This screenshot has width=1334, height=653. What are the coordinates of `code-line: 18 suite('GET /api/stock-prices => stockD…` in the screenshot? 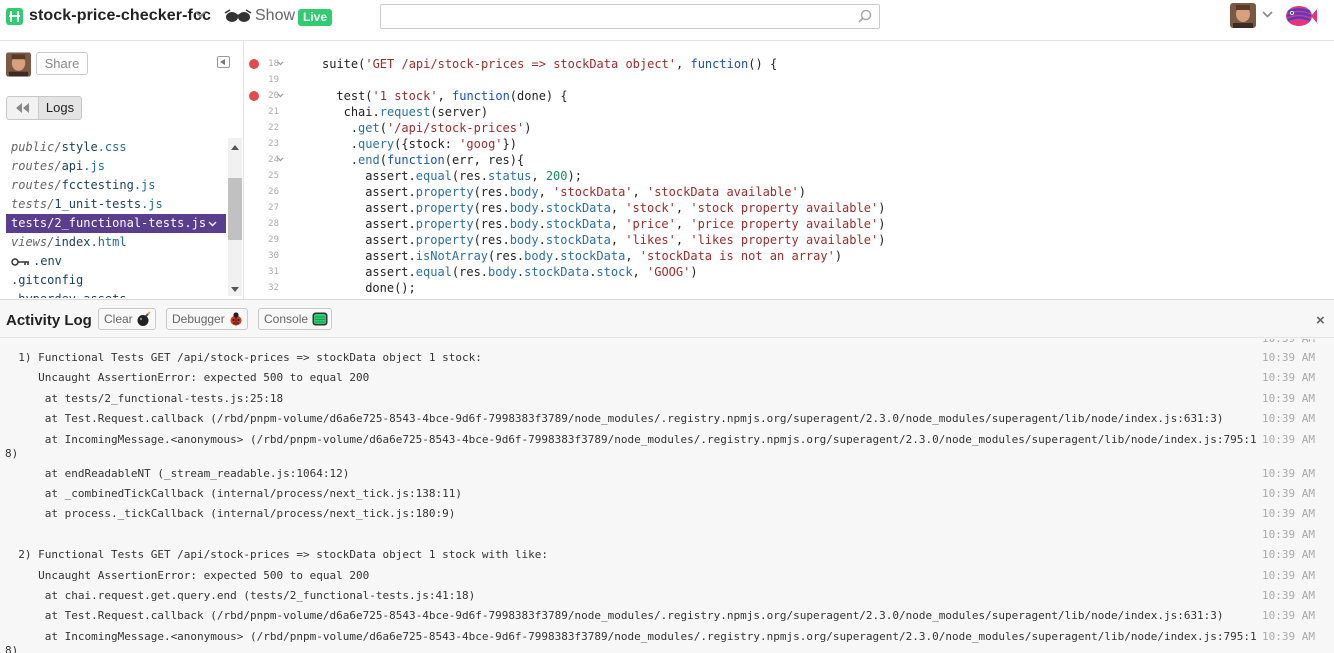 It's located at (789, 64).